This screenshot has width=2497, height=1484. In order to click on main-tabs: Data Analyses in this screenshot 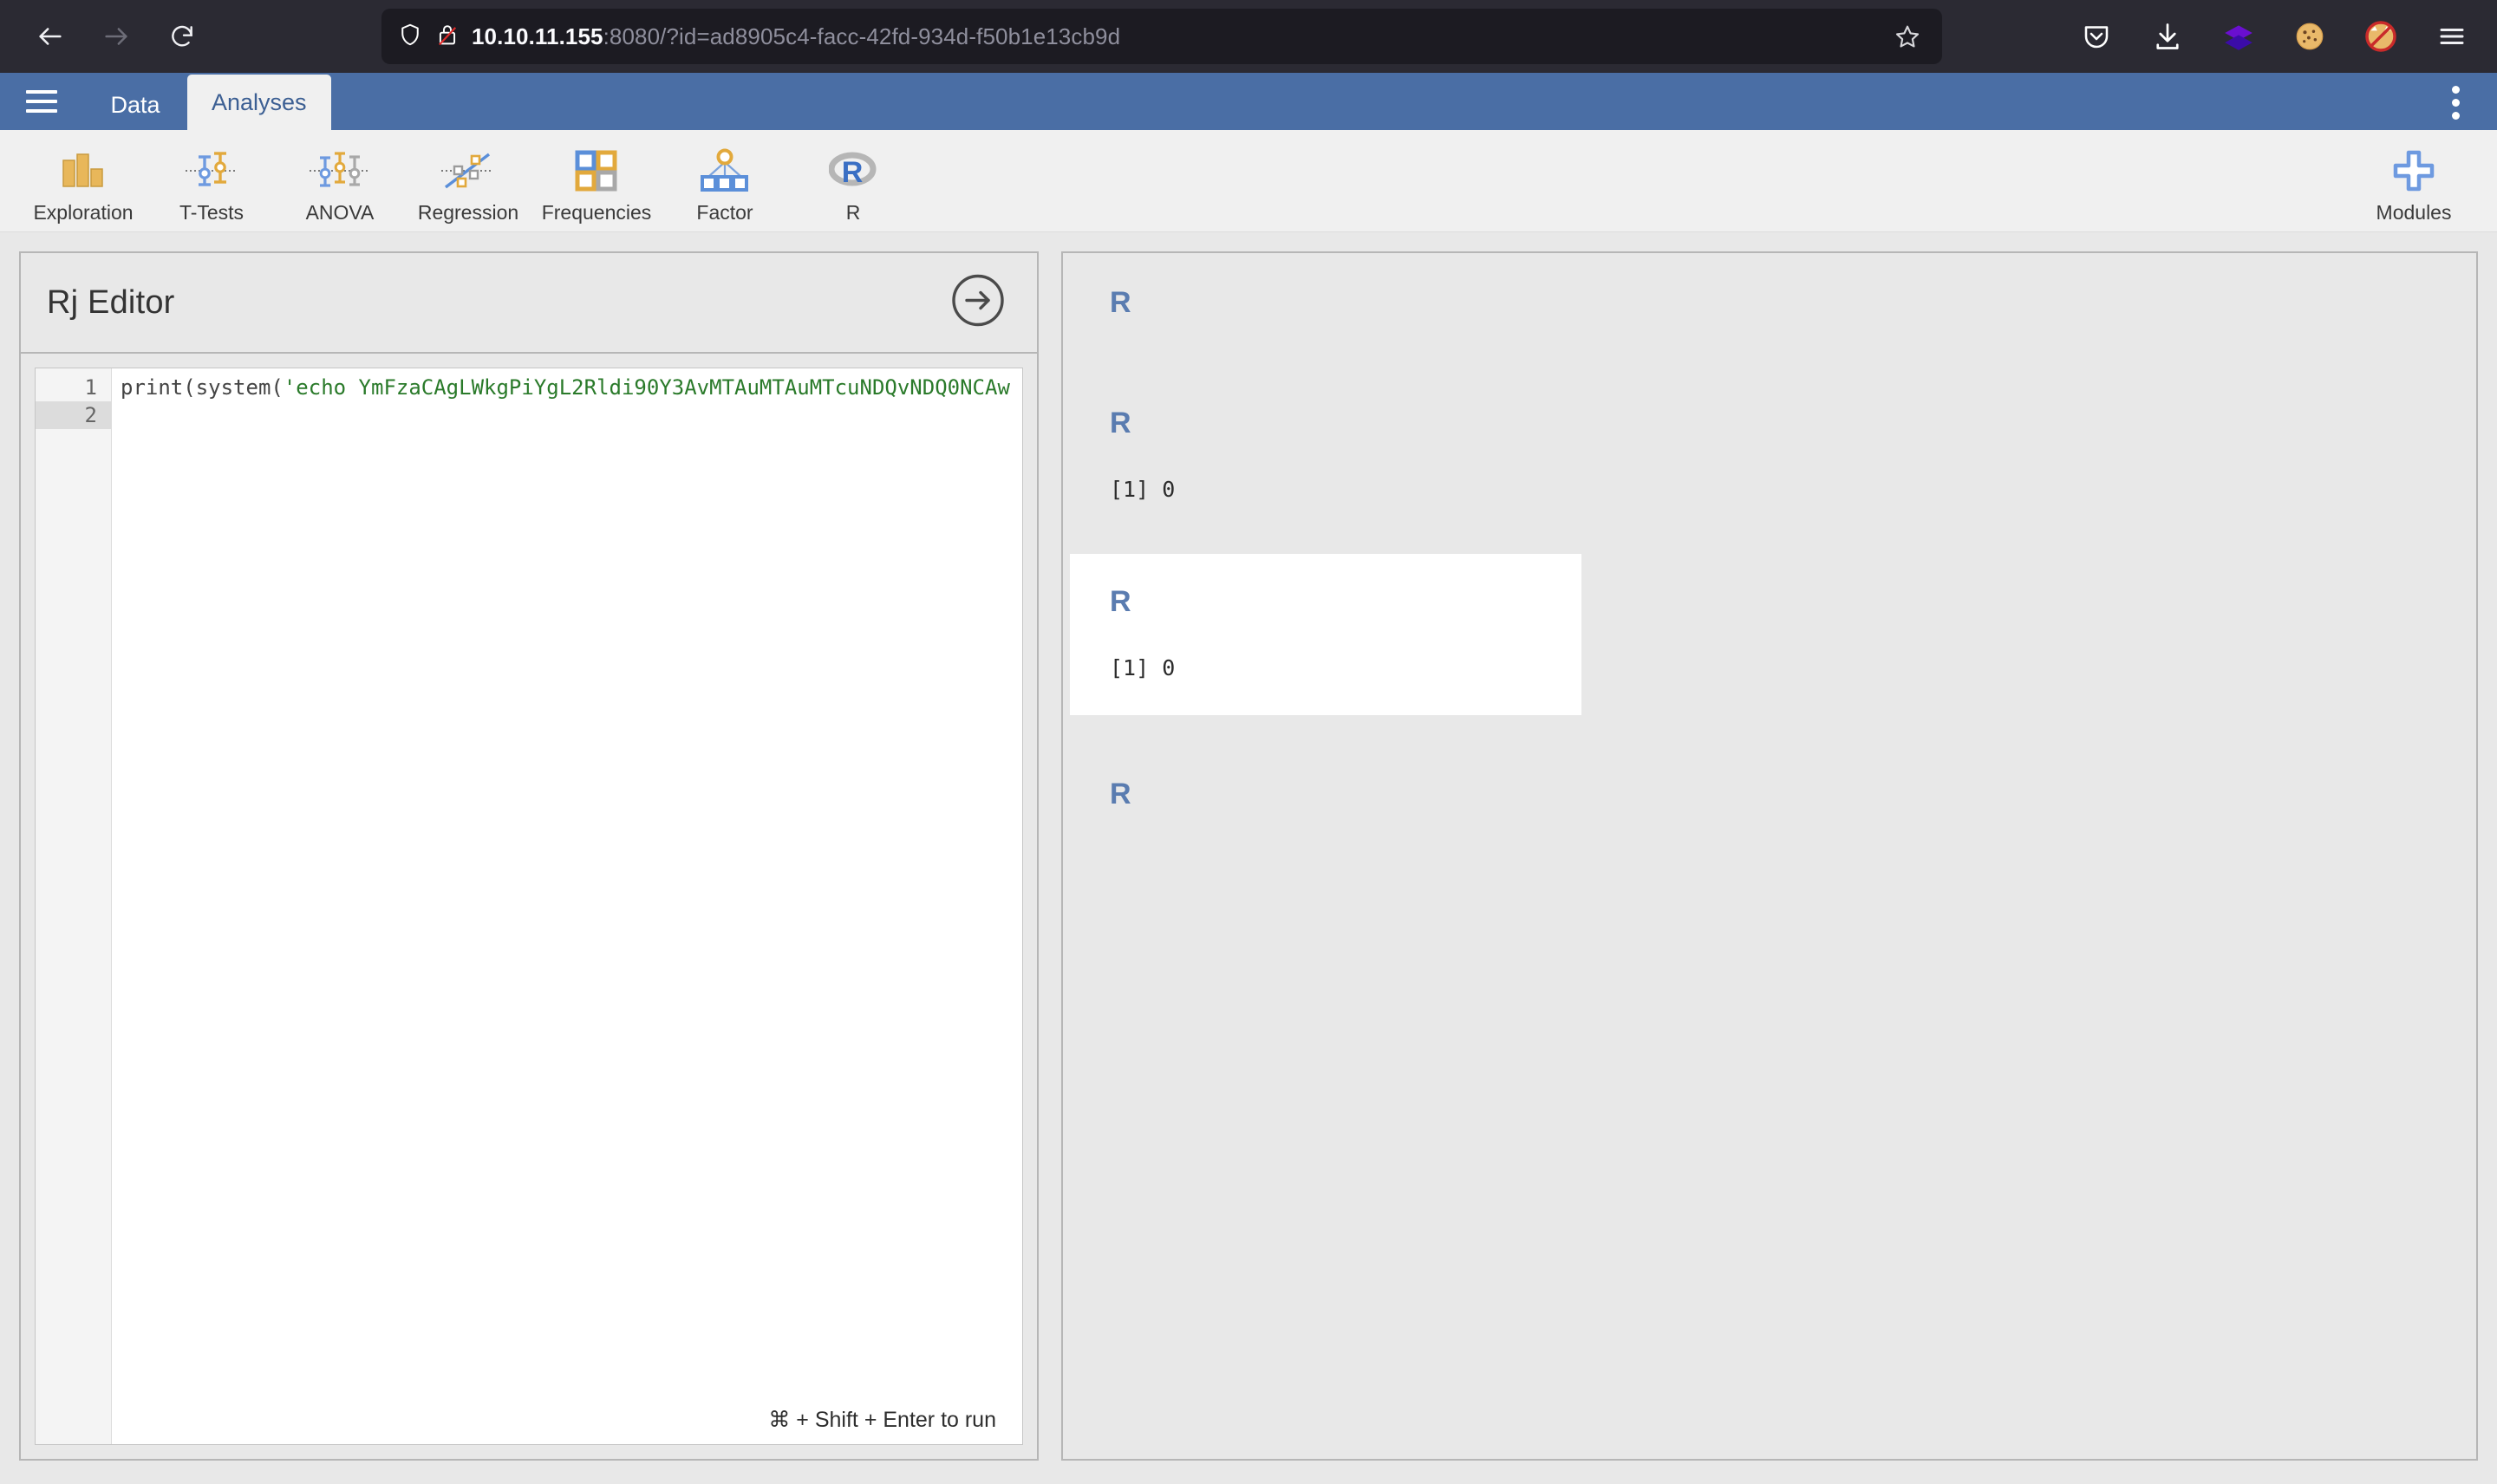, I will do `click(207, 101)`.